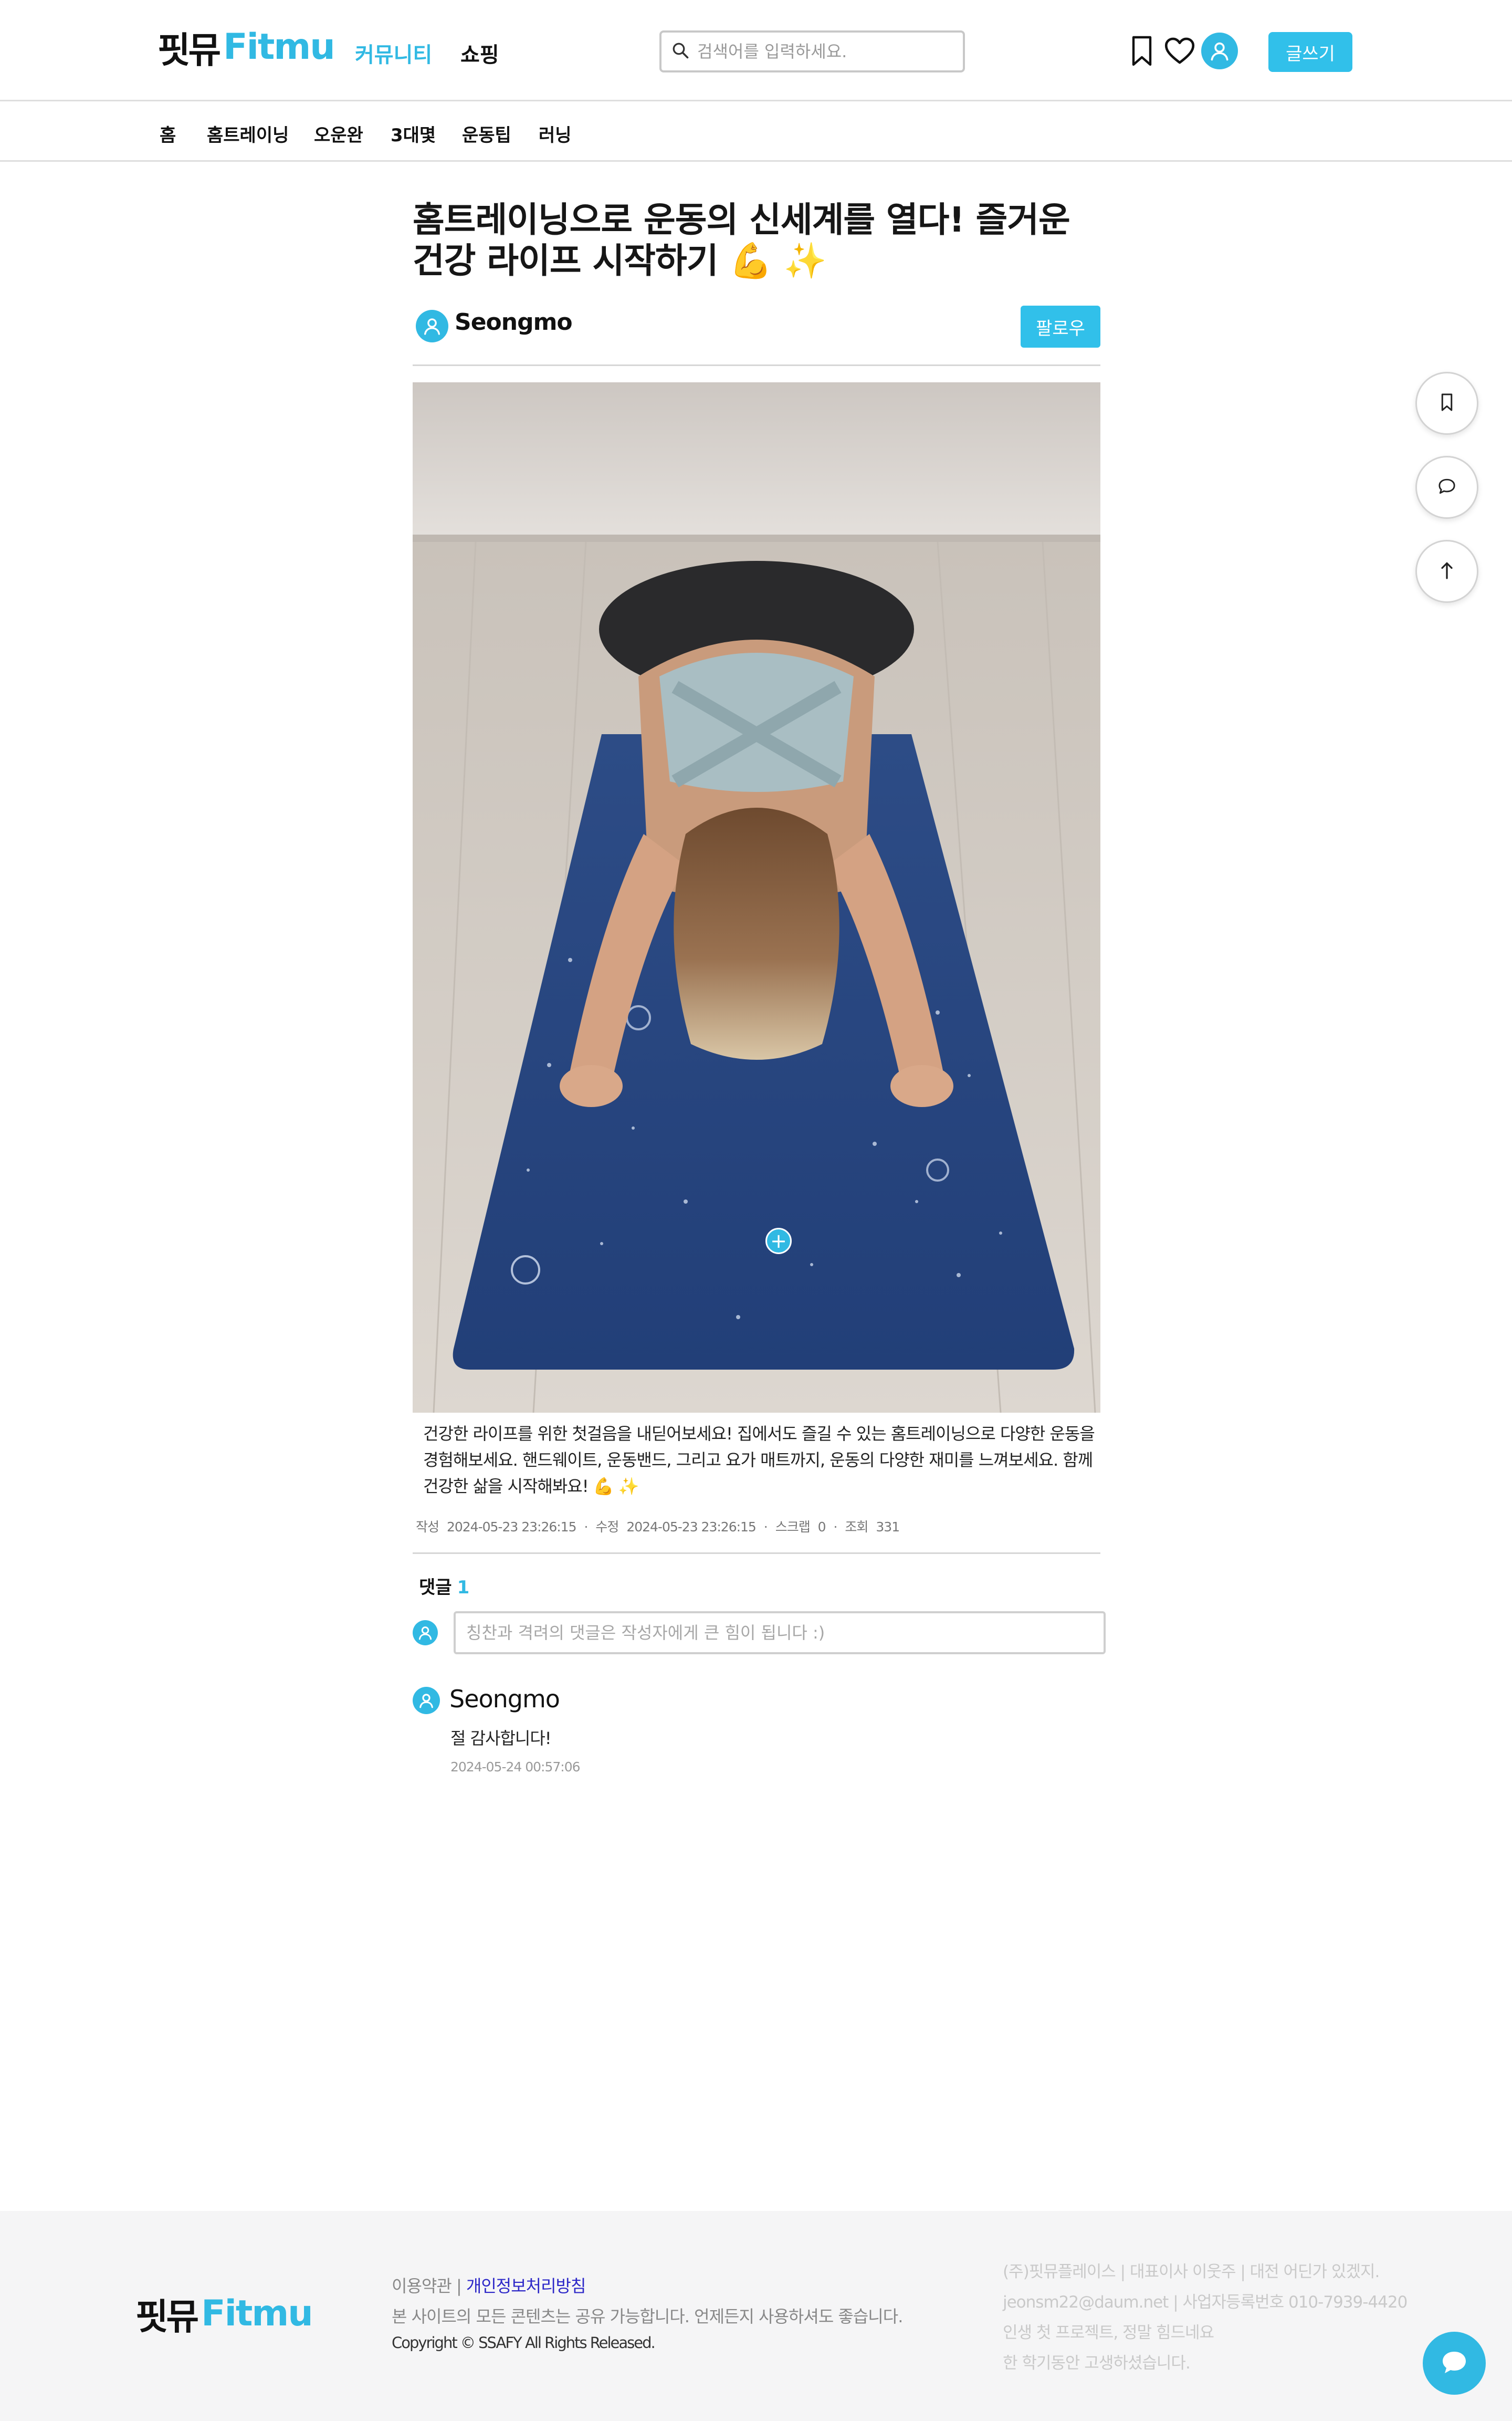  Describe the element at coordinates (486, 134) in the screenshot. I see `category-workout-tips: 운동팁` at that location.